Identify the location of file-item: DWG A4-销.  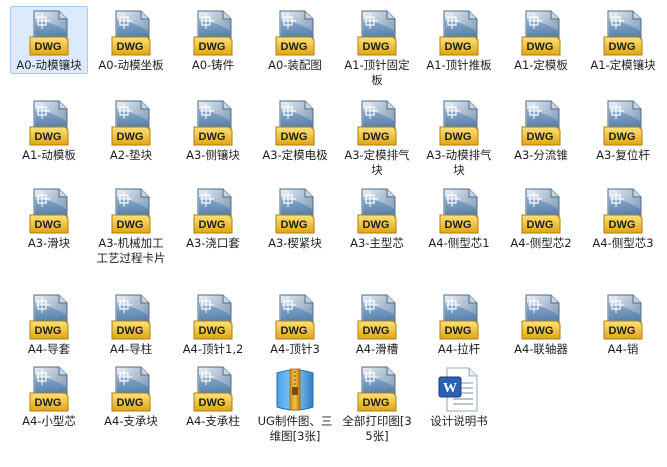
(623, 324).